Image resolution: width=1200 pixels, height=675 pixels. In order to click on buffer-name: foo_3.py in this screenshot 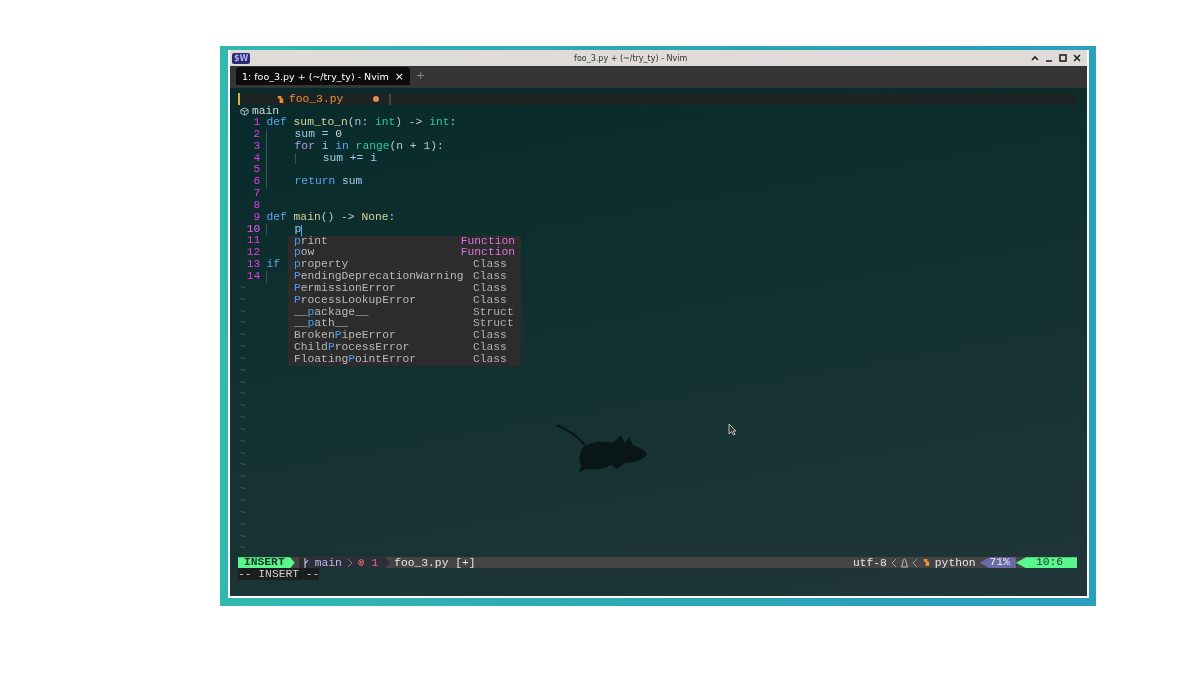, I will do `click(316, 99)`.